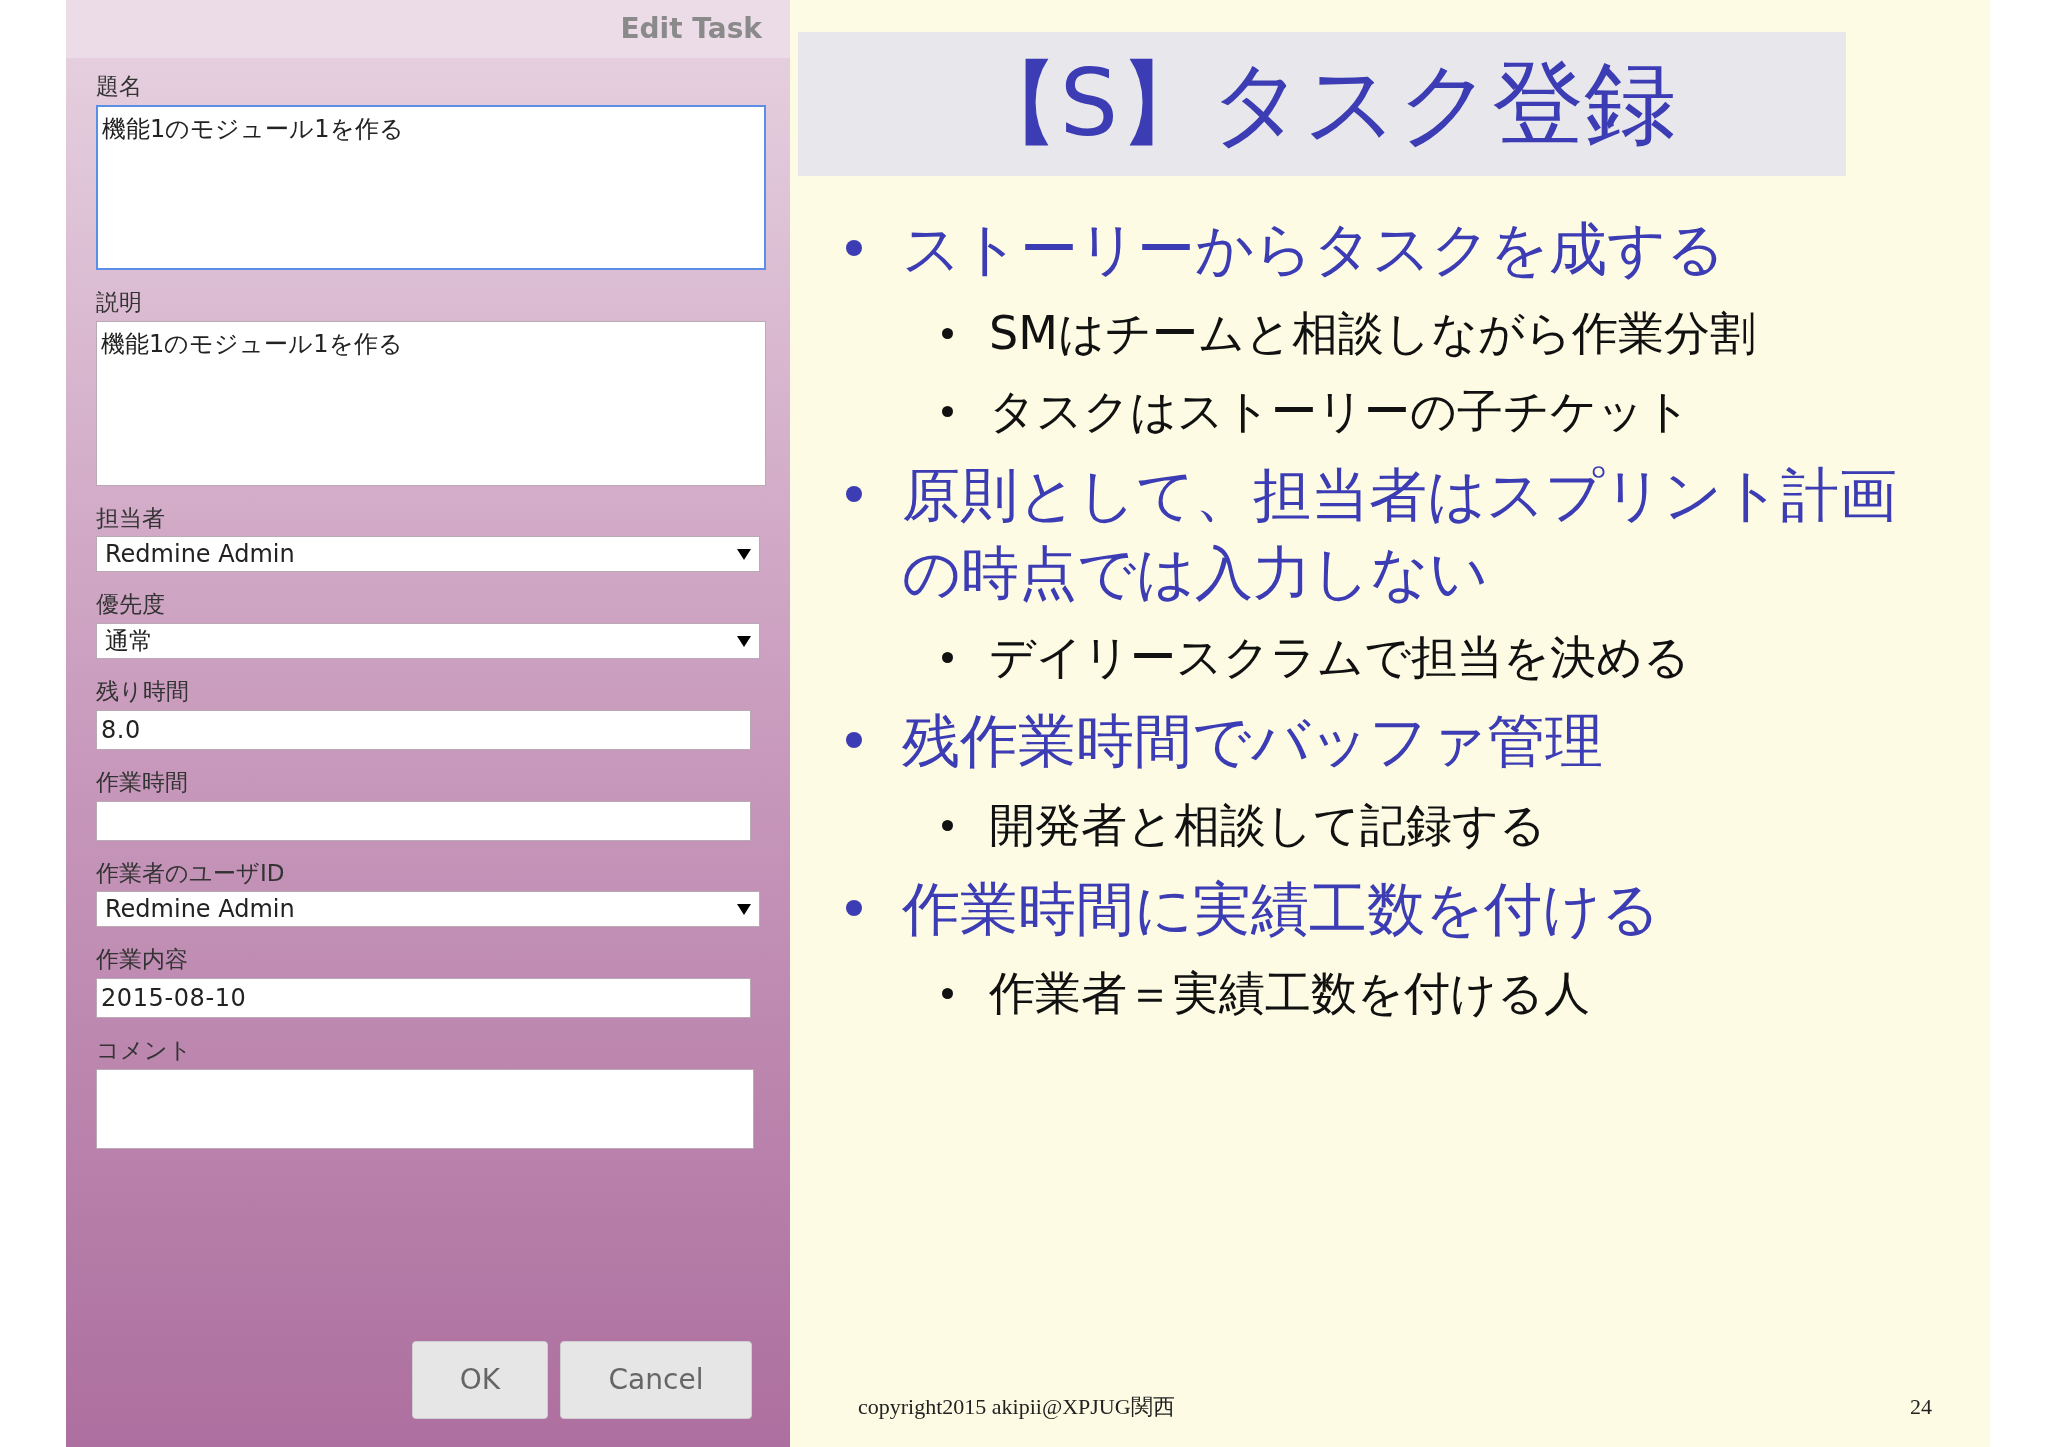  I want to click on bullet-text: 残作業時間でバッファ管理, so click(1253, 741).